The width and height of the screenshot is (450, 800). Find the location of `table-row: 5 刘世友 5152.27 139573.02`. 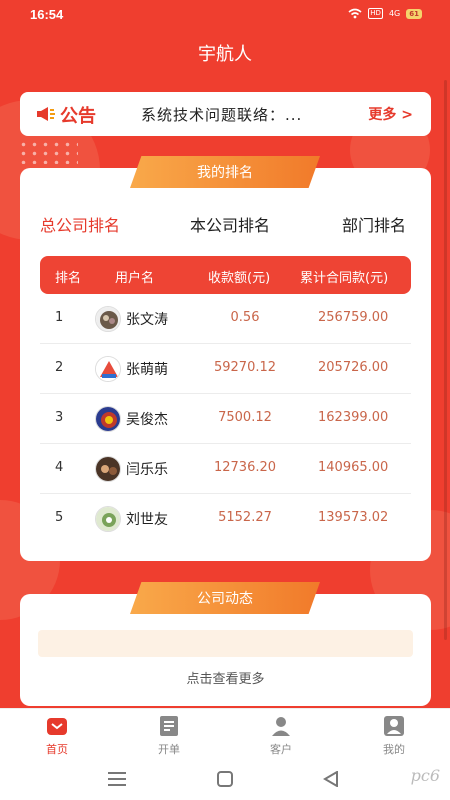

table-row: 5 刘世友 5152.27 139573.02 is located at coordinates (225, 519).